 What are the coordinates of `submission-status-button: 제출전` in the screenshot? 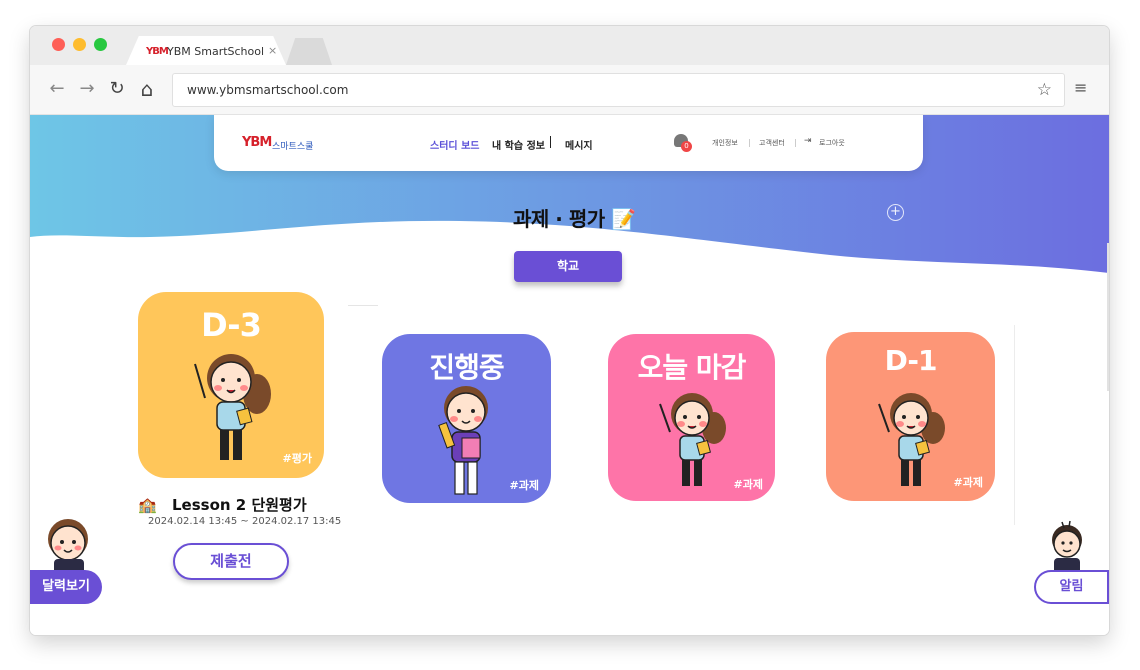 It's located at (231, 561).